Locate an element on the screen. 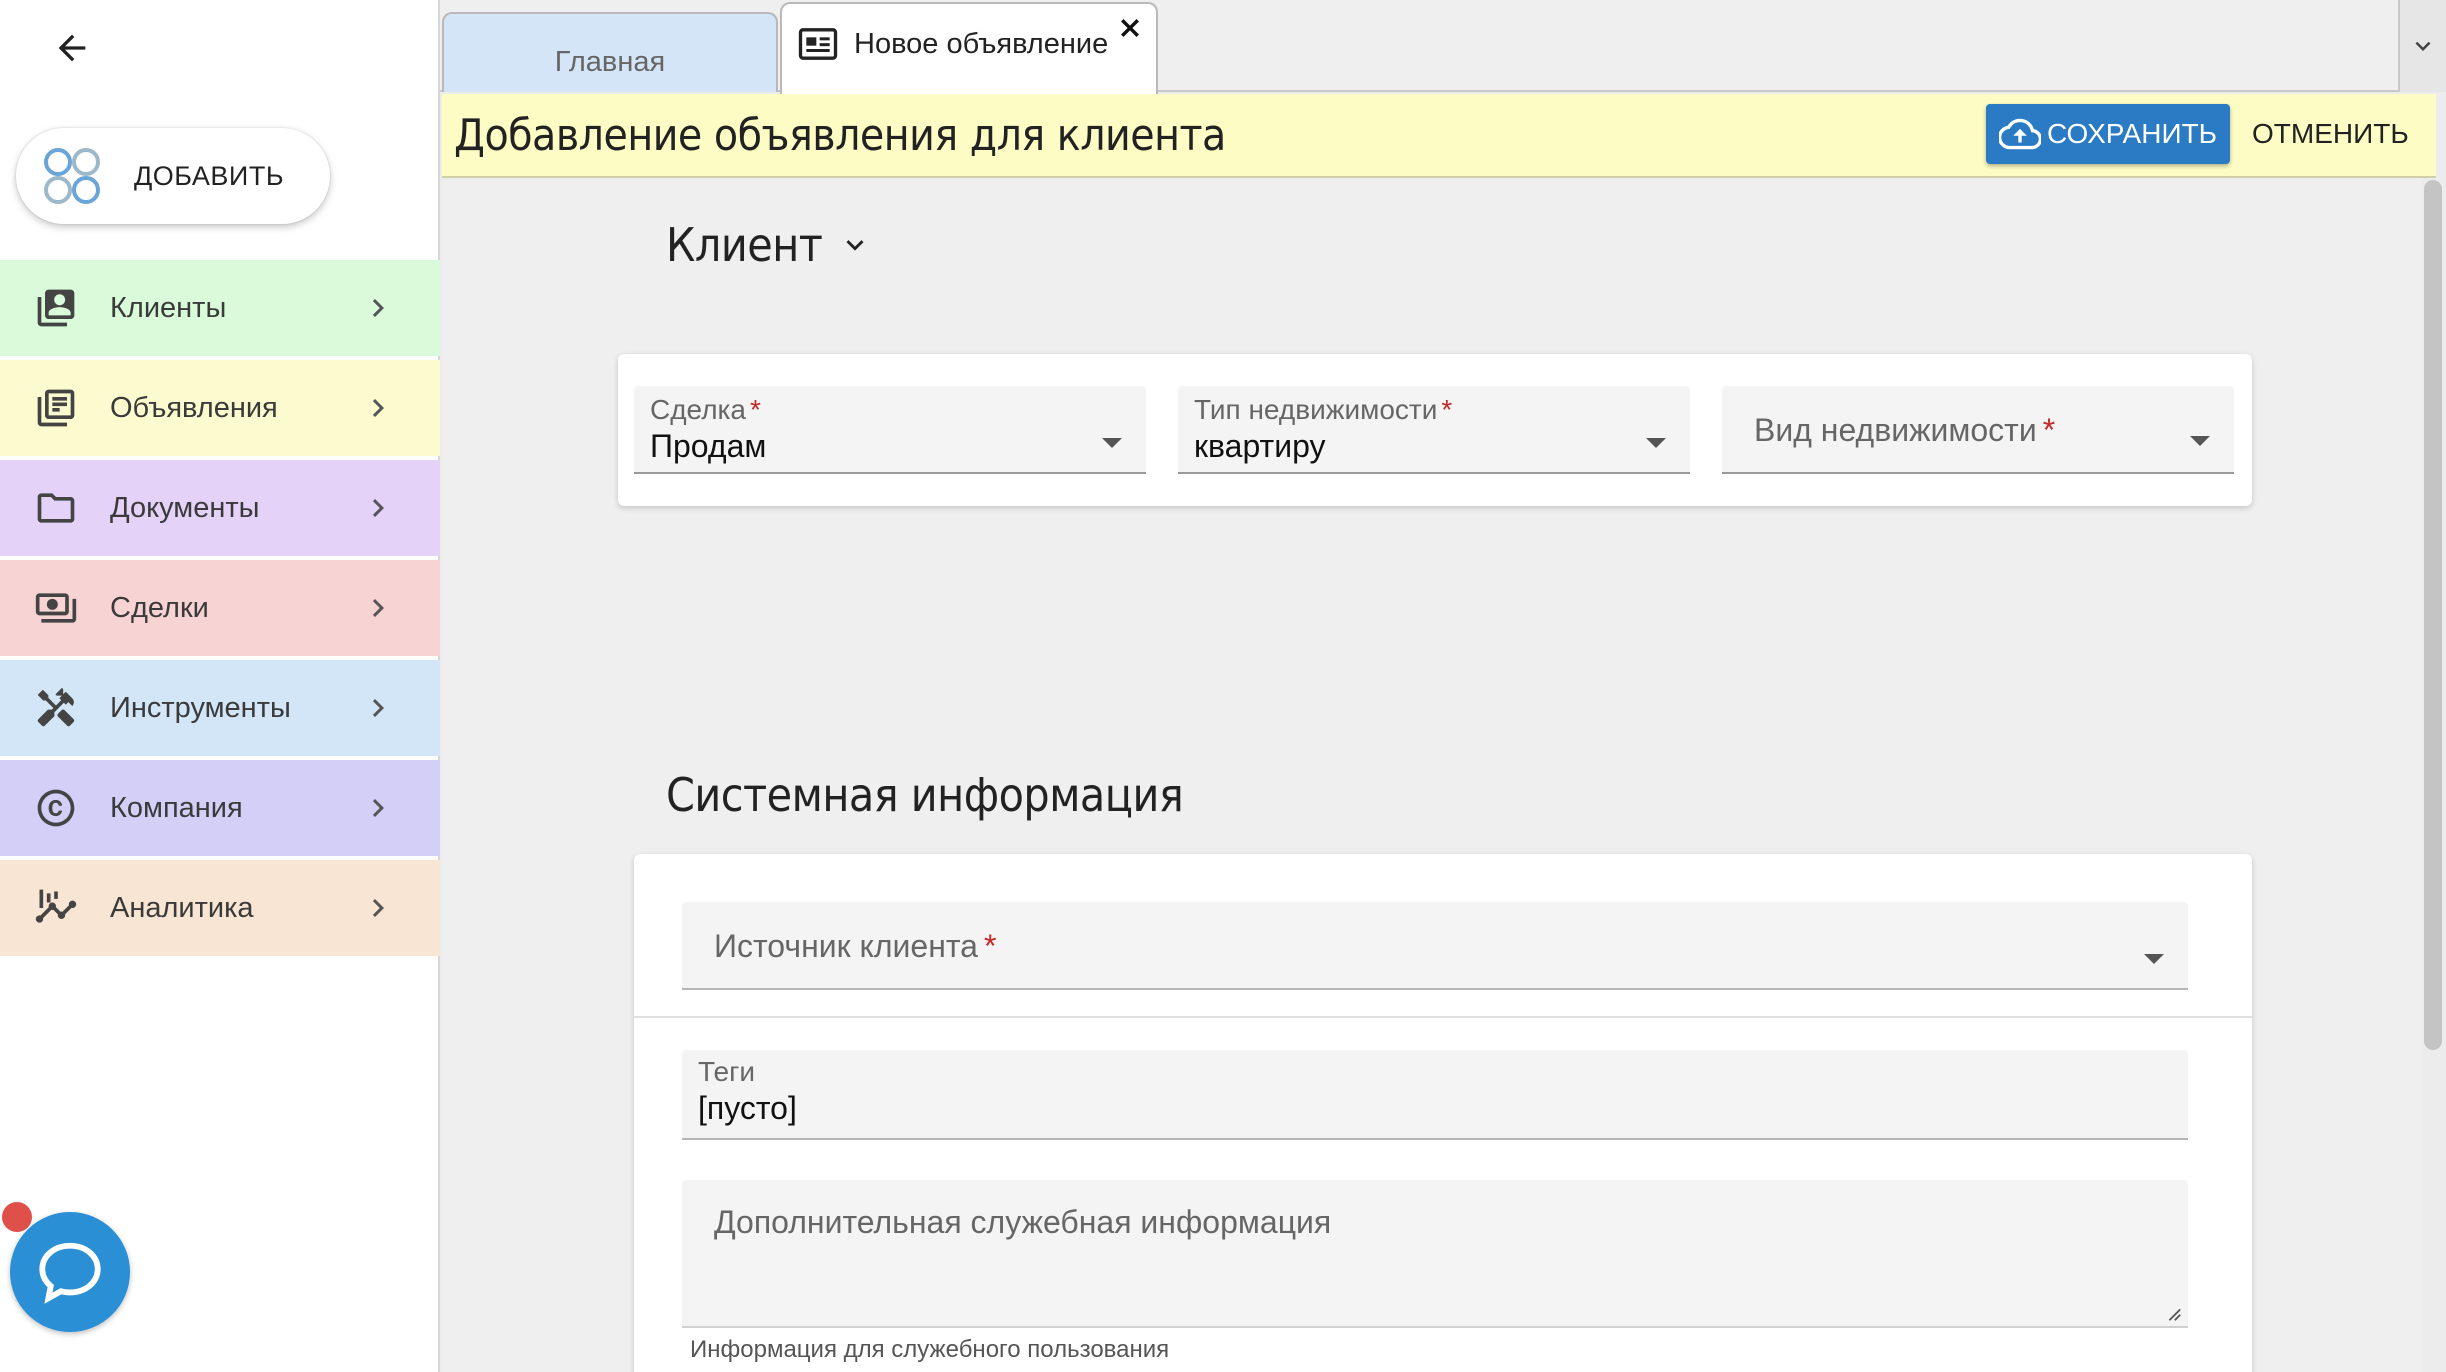 The height and width of the screenshot is (1372, 2446). logo-icon is located at coordinates (72, 176).